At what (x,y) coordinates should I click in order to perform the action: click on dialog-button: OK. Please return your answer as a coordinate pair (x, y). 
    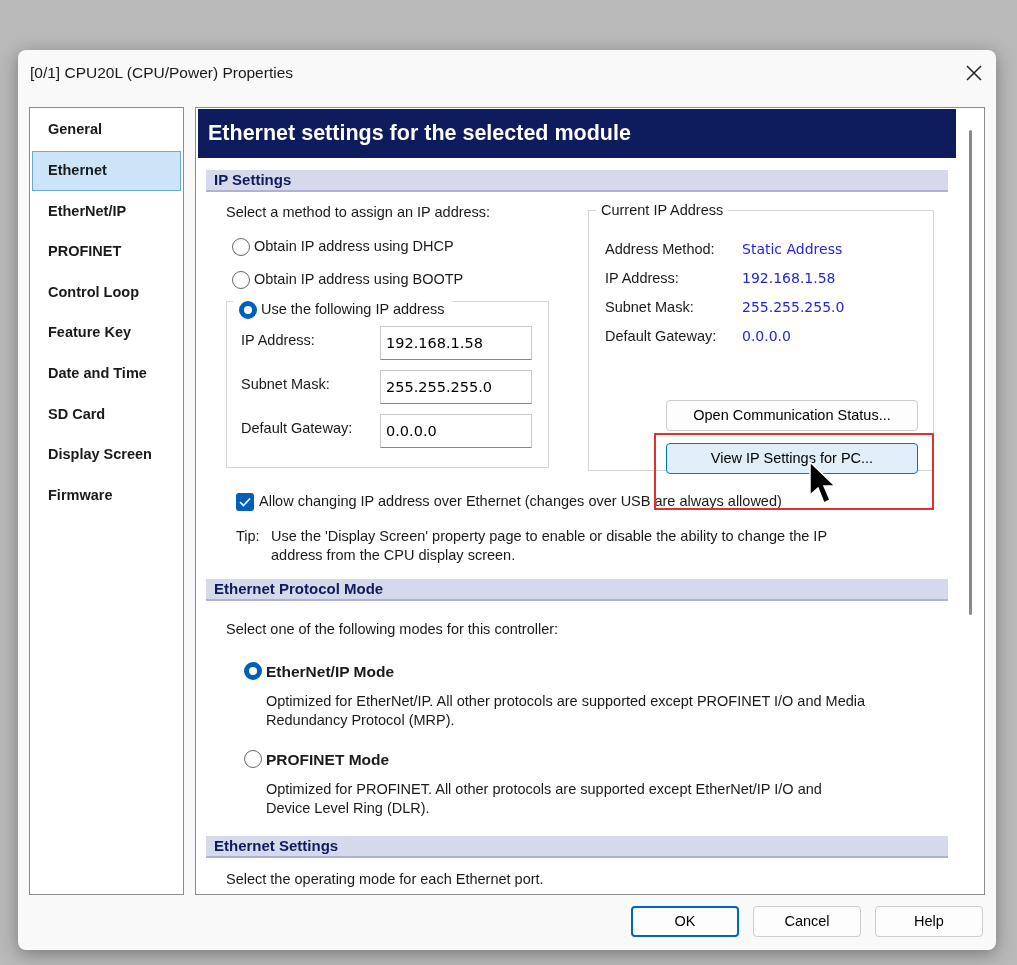
    Looking at the image, I should click on (685, 921).